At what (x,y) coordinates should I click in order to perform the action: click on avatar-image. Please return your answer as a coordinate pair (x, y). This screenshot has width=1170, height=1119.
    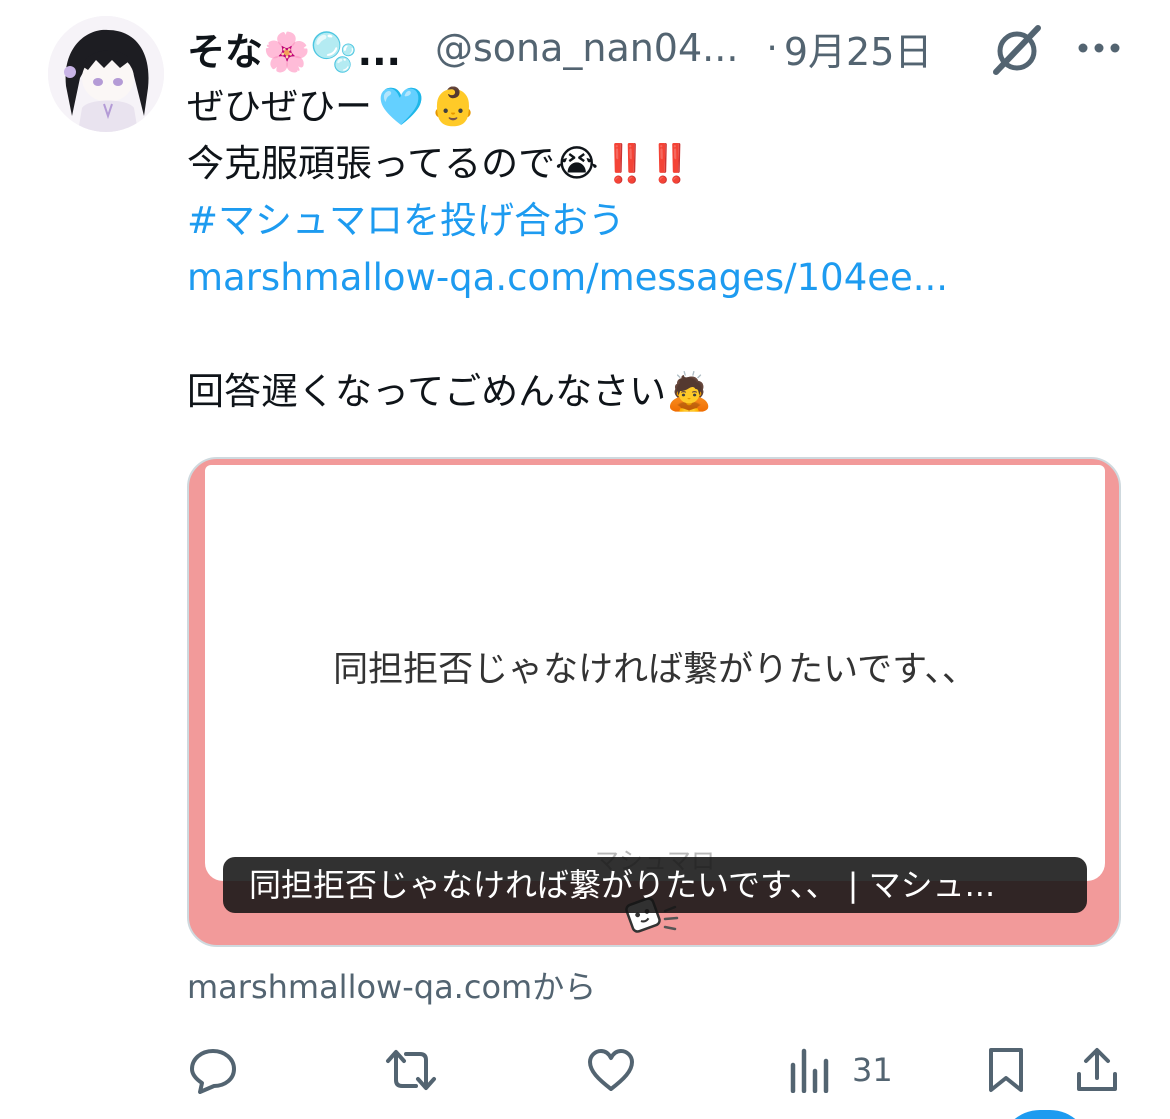
    Looking at the image, I should click on (106, 74).